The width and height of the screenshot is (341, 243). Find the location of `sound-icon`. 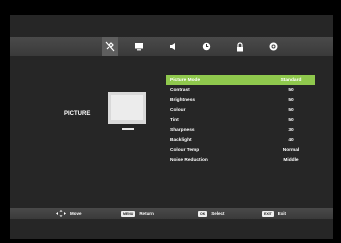

sound-icon is located at coordinates (173, 46).